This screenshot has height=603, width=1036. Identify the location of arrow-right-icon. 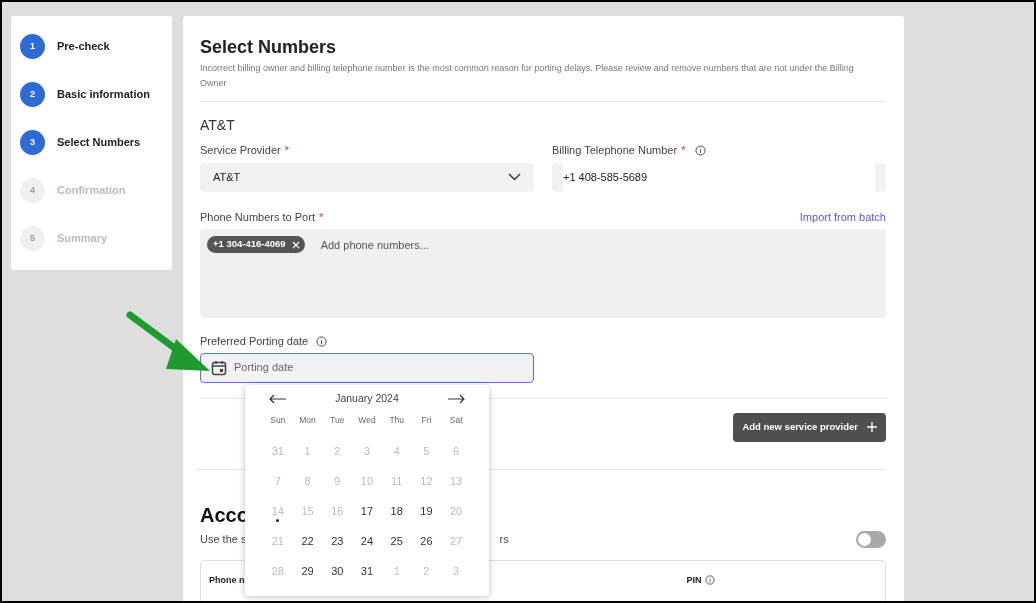
(456, 399).